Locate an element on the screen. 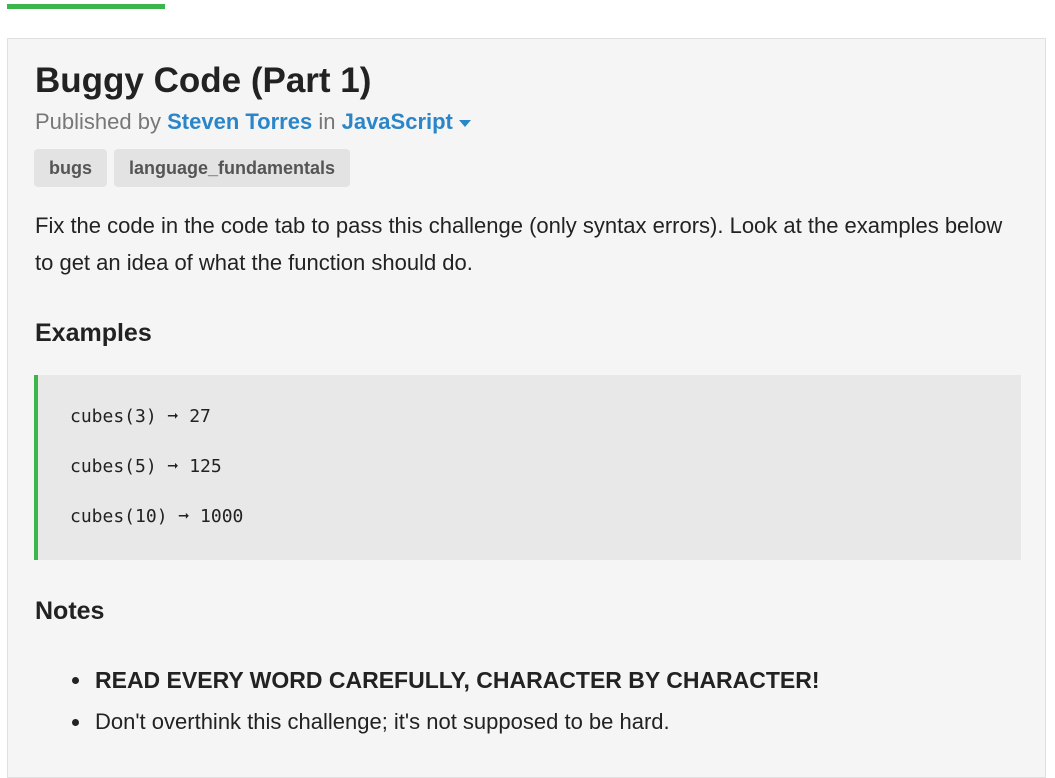  example-line: cubes(10) ➞ 1000 is located at coordinates (157, 516).